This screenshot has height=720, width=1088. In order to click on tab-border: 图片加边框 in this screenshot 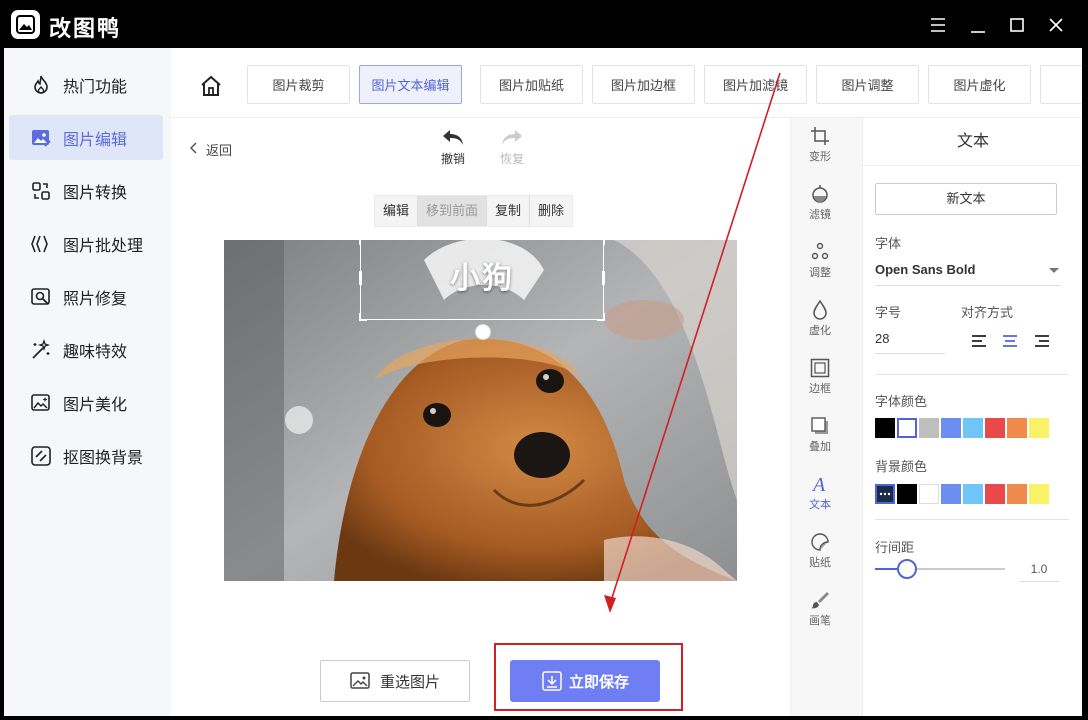, I will do `click(643, 84)`.